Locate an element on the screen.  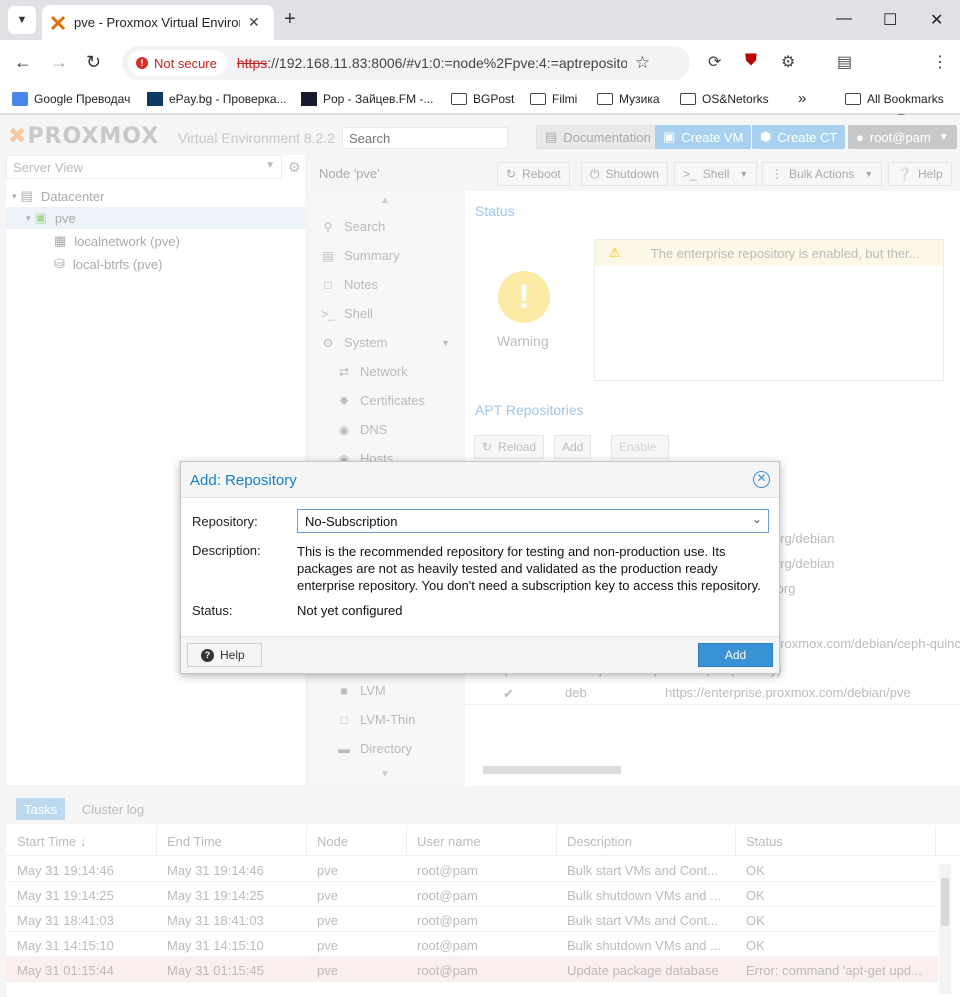
gear-icon: ⚙ is located at coordinates (294, 167).